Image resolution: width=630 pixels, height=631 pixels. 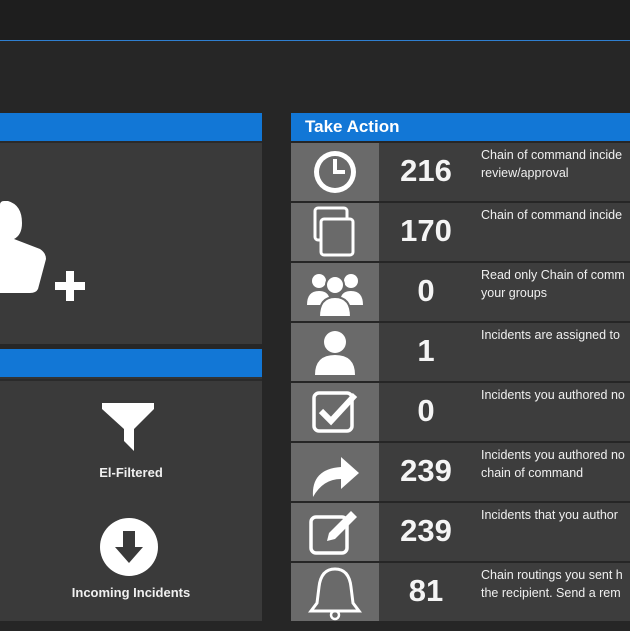 I want to click on description-line: Read only Chain of comm, so click(x=553, y=275).